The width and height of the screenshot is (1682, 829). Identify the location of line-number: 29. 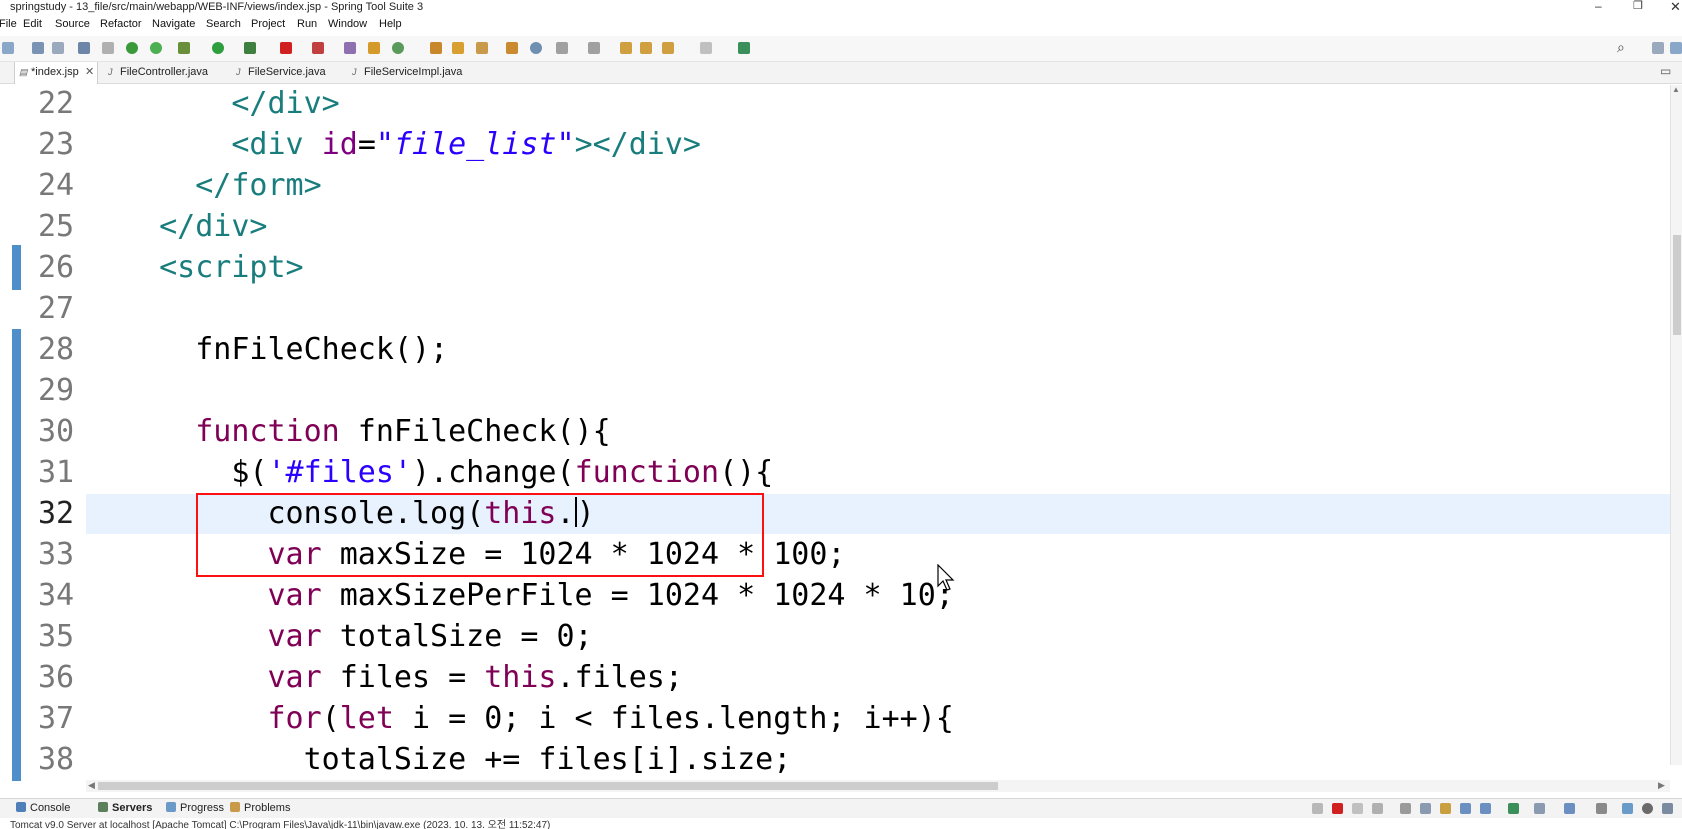
(56, 390).